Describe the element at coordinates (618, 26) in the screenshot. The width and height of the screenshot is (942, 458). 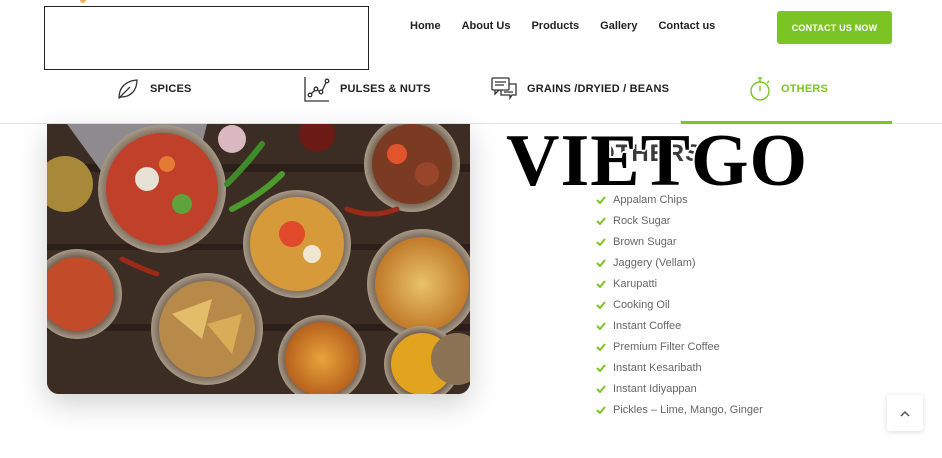
I see `nav-gallery: Gallery` at that location.